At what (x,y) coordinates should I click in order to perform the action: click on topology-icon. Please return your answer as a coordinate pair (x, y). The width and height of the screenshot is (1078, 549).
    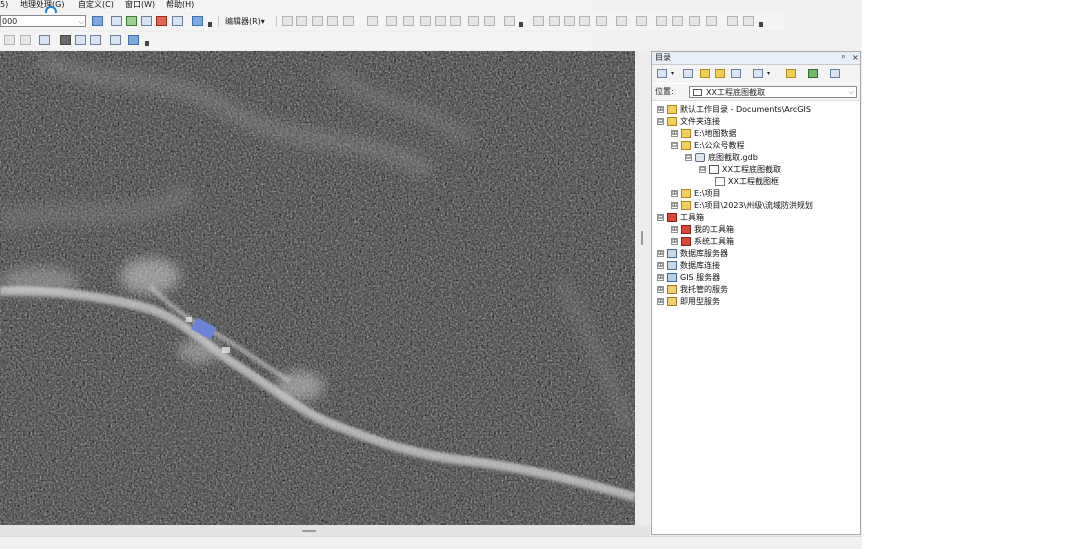
    Looking at the image, I should click on (538, 21).